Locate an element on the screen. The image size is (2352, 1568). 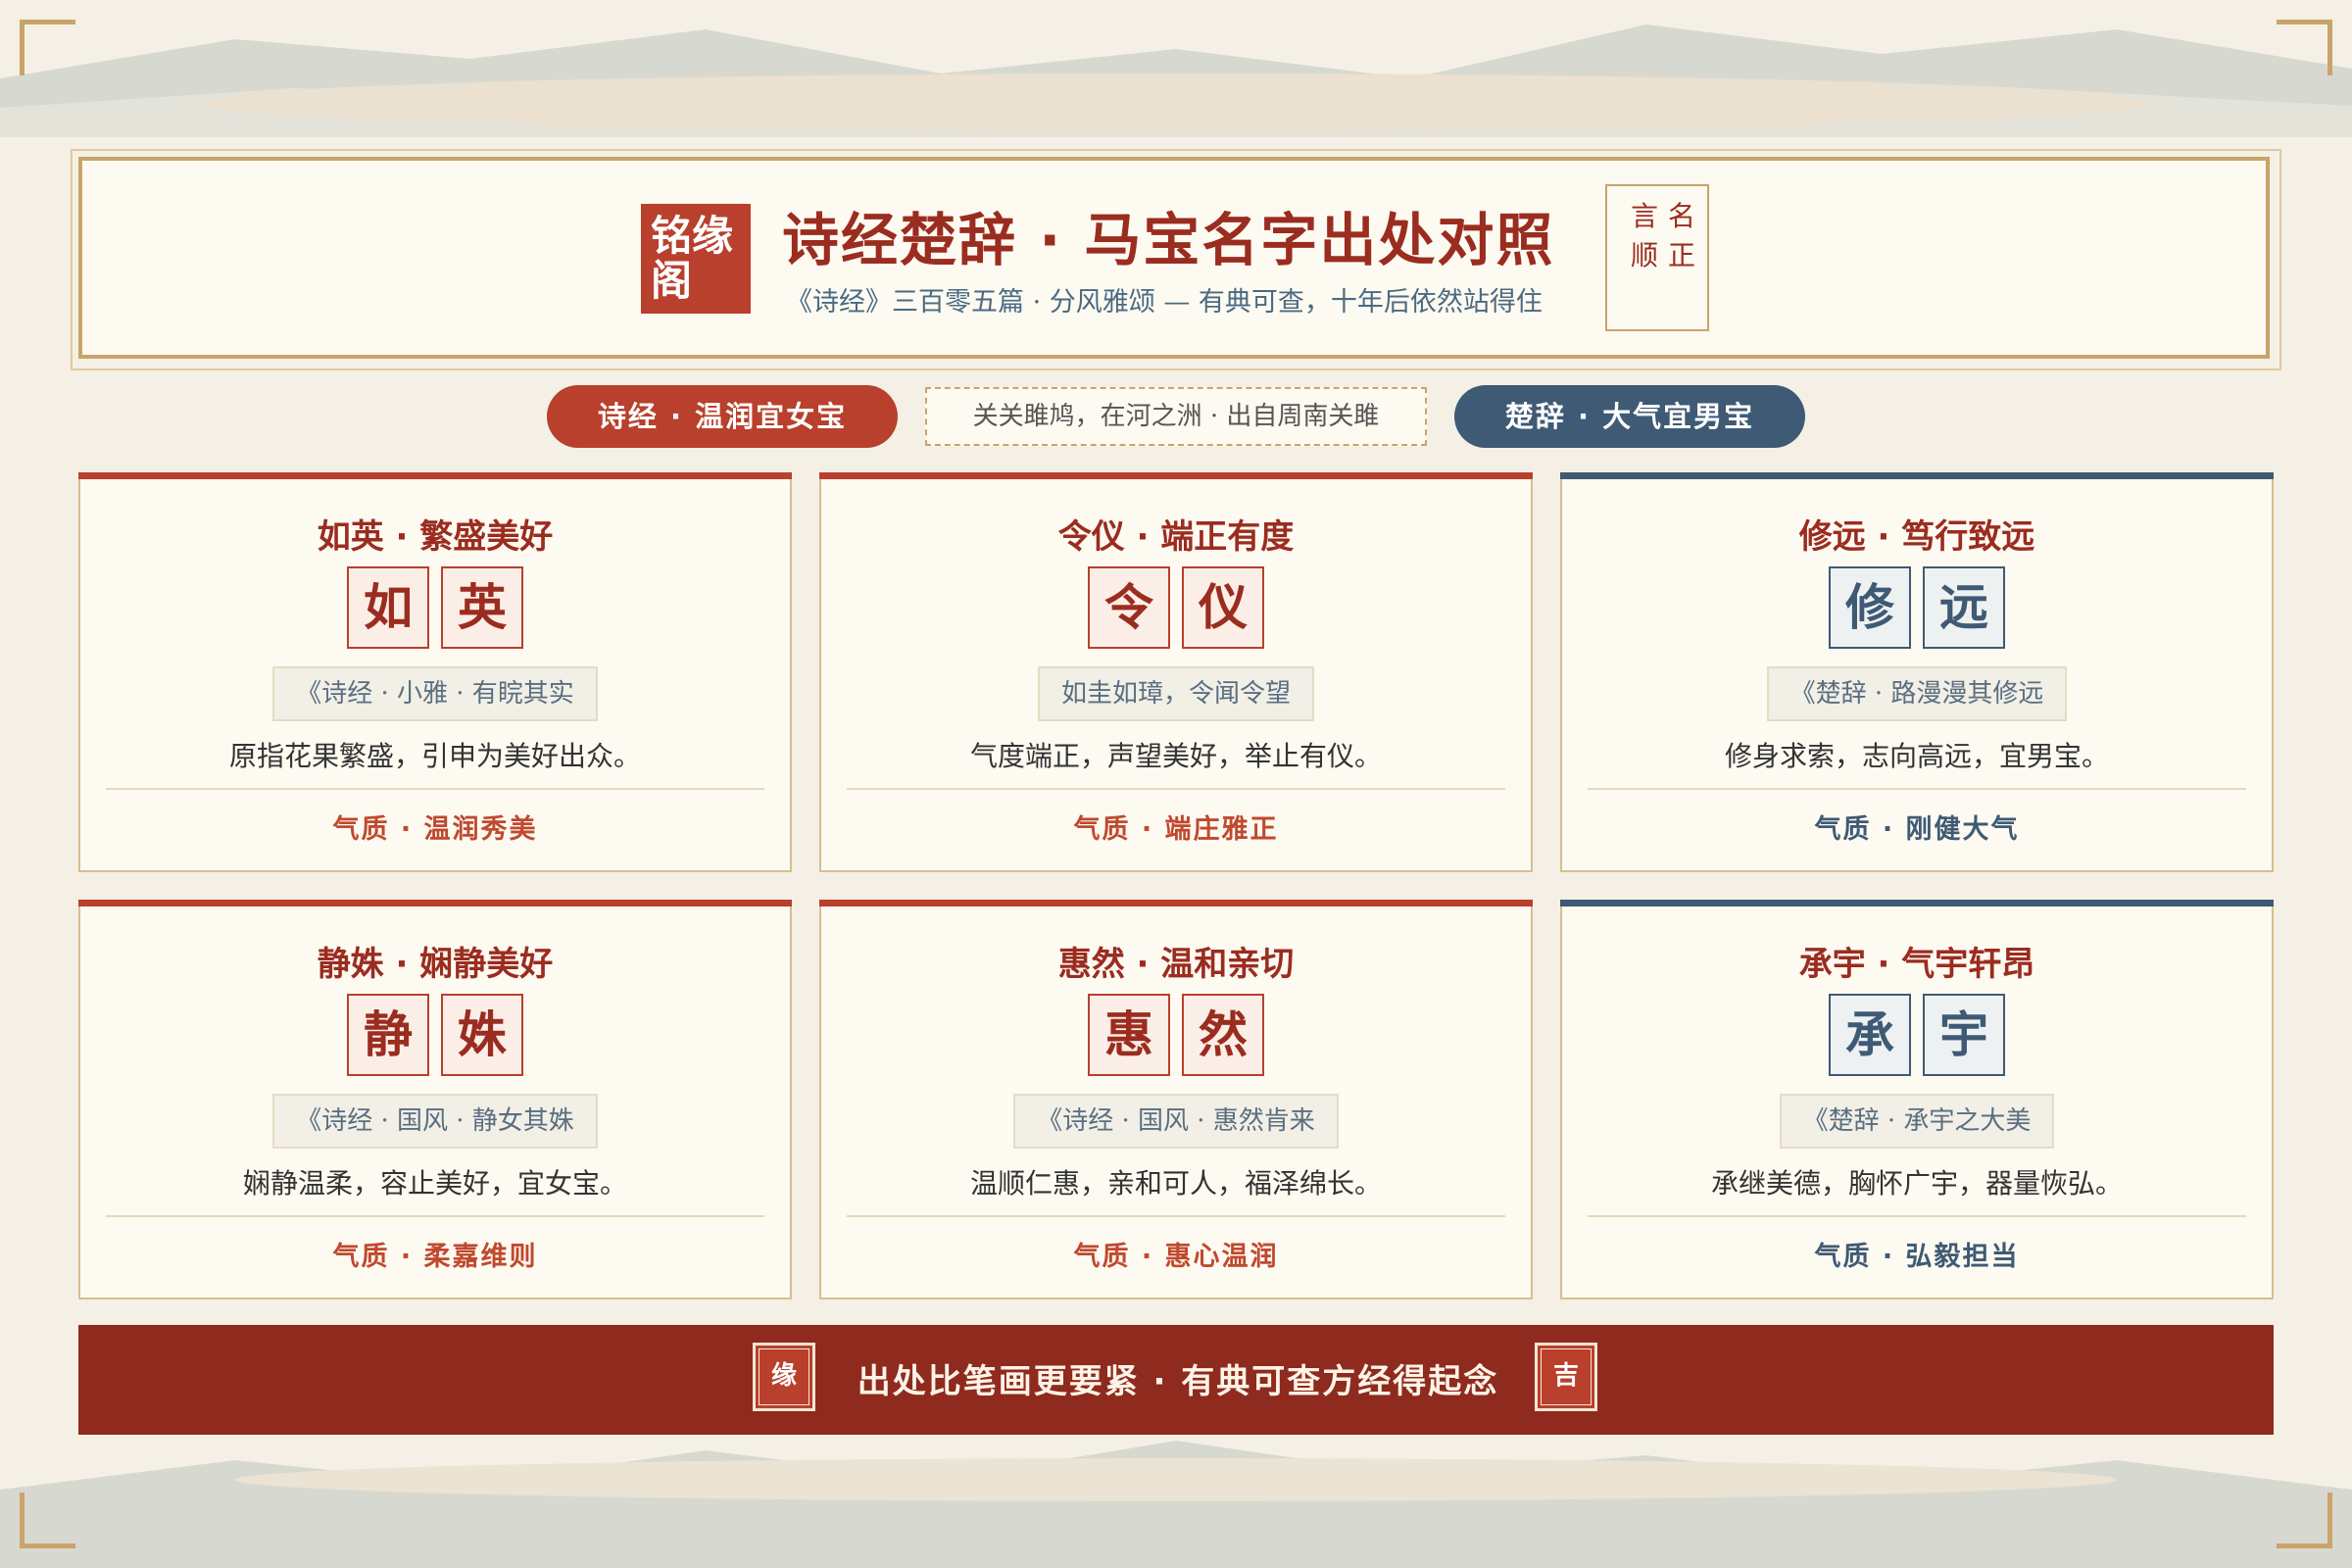
card-meaning: 承继美德，胸怀广宇，器量恢弘。 is located at coordinates (1916, 1183).